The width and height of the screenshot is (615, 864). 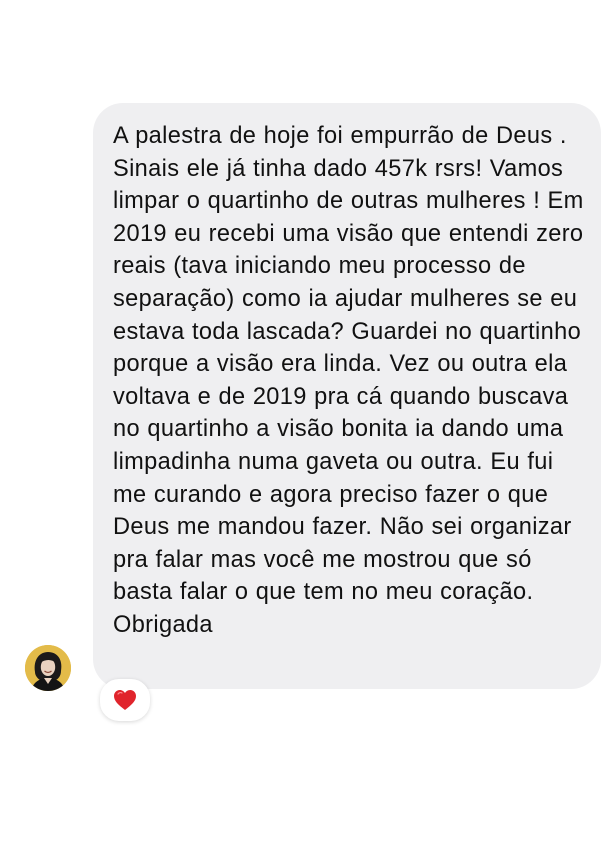 I want to click on heart-reaction, so click(x=125, y=700).